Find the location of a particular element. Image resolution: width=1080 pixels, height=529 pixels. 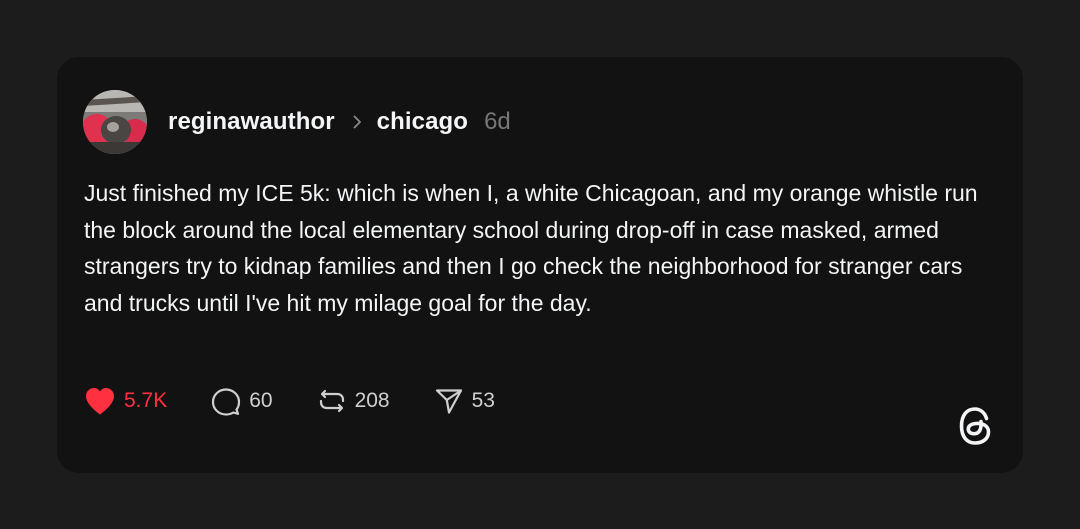

repost-icon is located at coordinates (332, 401).